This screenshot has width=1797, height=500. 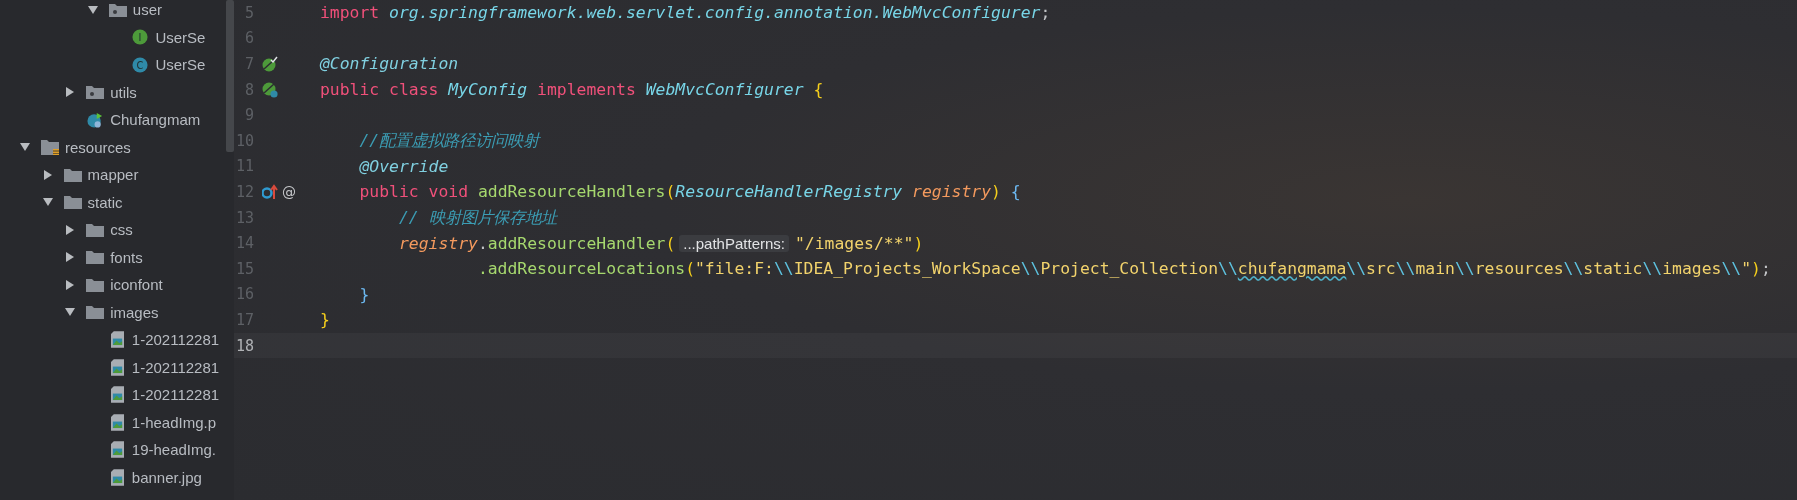 What do you see at coordinates (572, 90) in the screenshot?
I see `code-text: public class MyConfig implements WebMvcConfigurer {` at bounding box center [572, 90].